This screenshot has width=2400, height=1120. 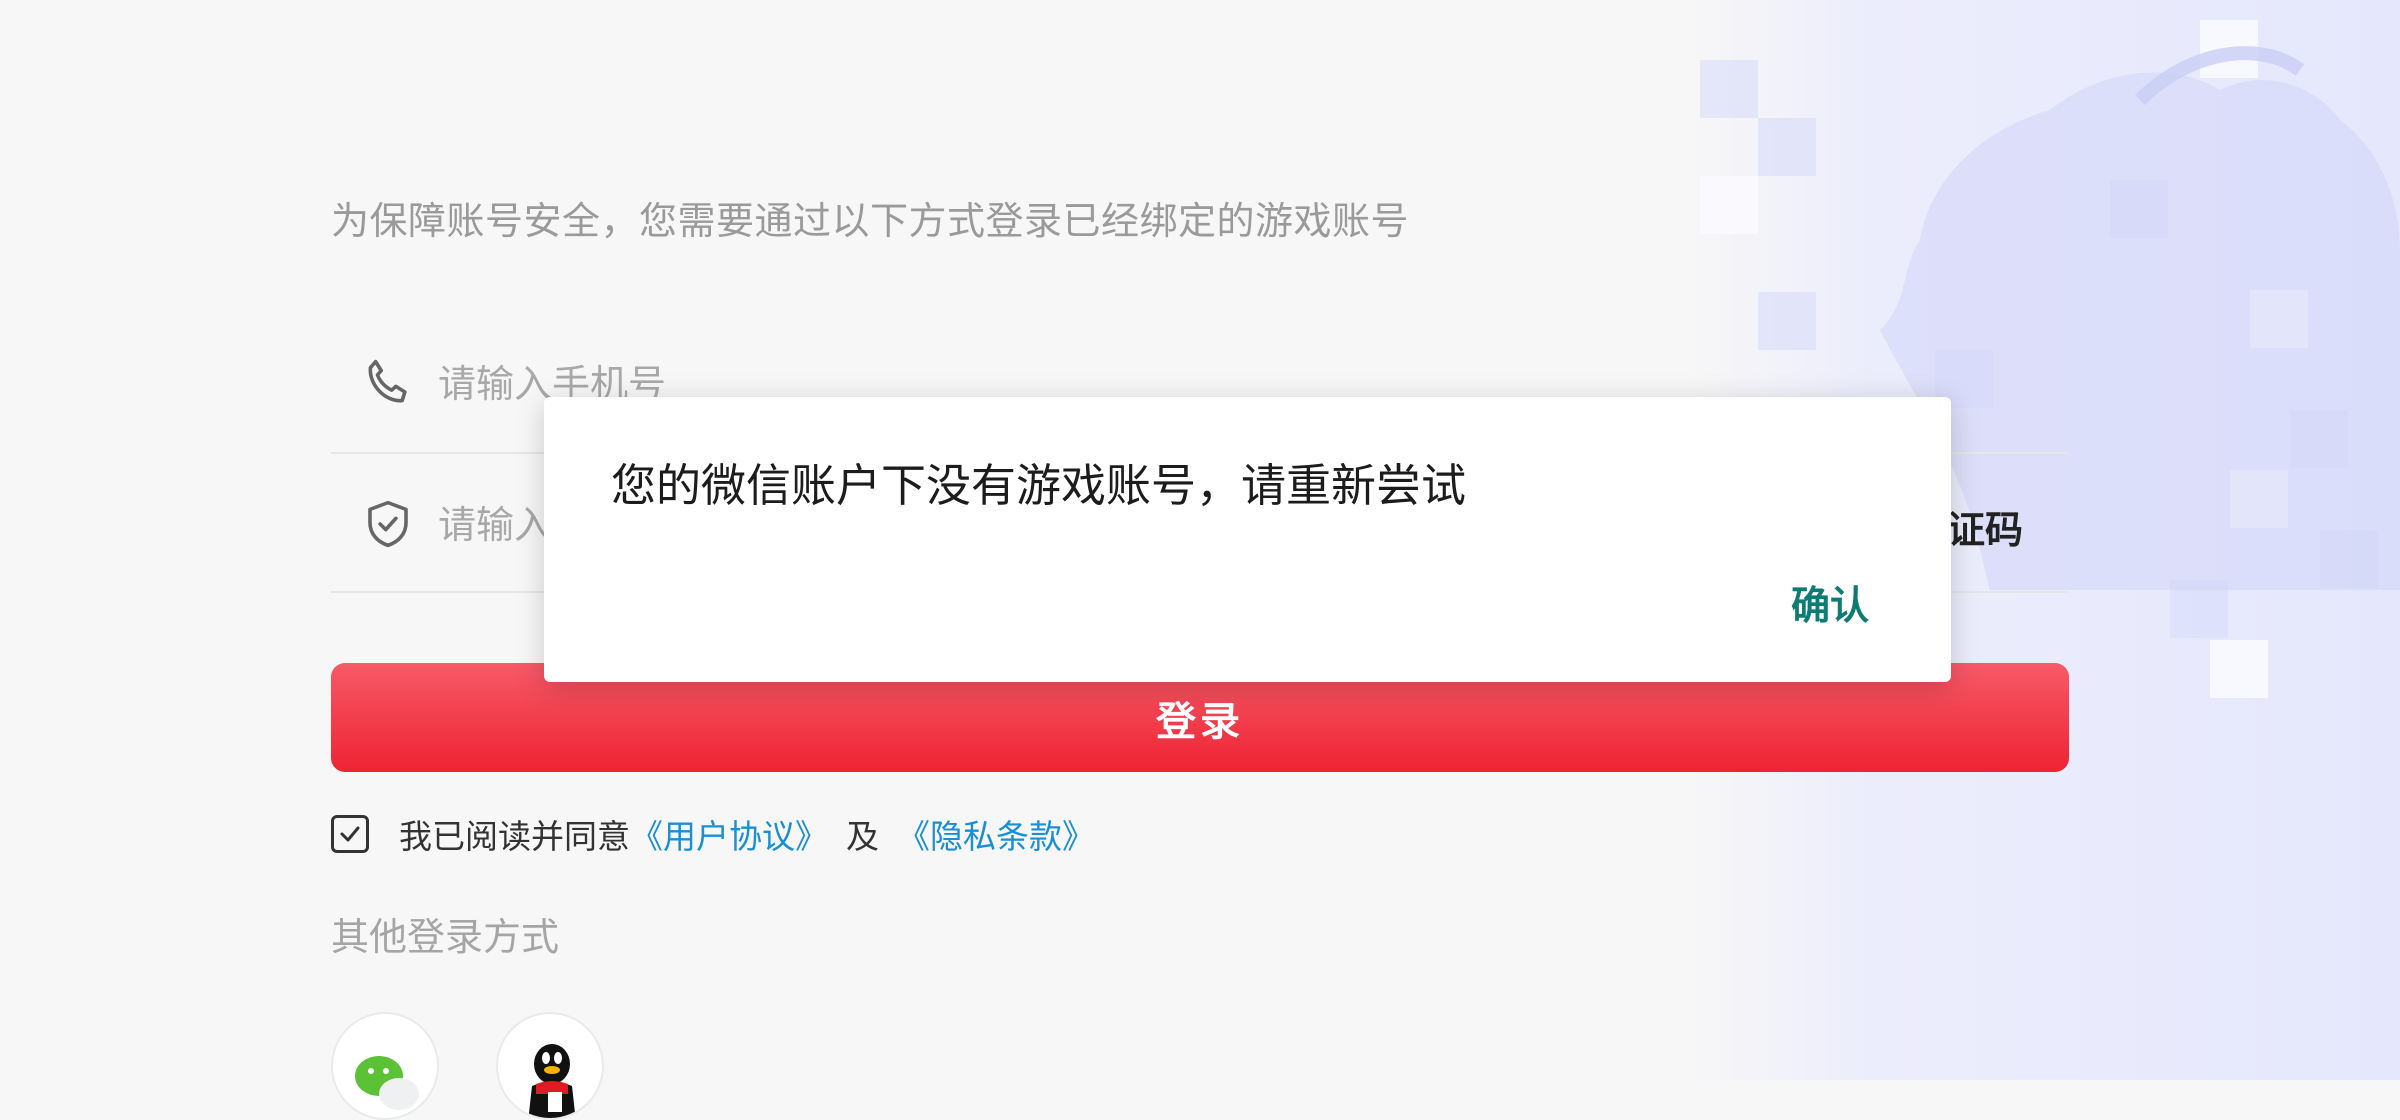 I want to click on dialog-message: 您的微信账户下没有游戏账号，请重新尝试, so click(x=1039, y=485).